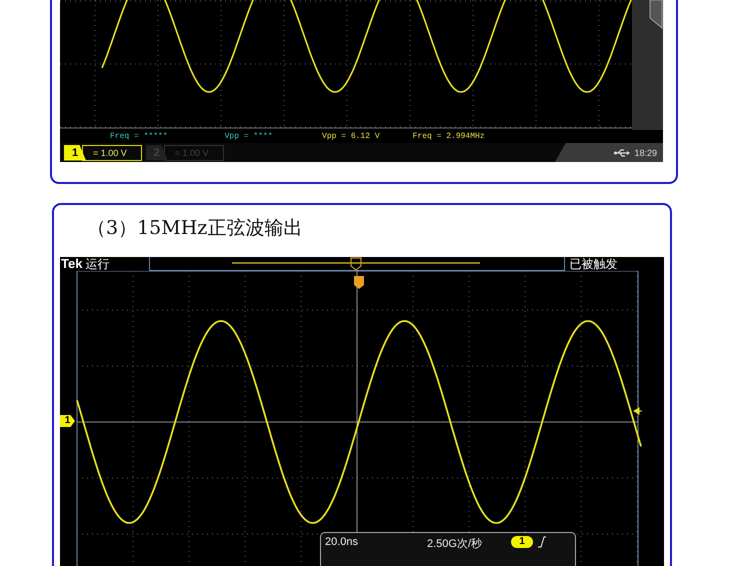 This screenshot has height=566, width=750. What do you see at coordinates (67, 421) in the screenshot?
I see `channel-marker: 1` at bounding box center [67, 421].